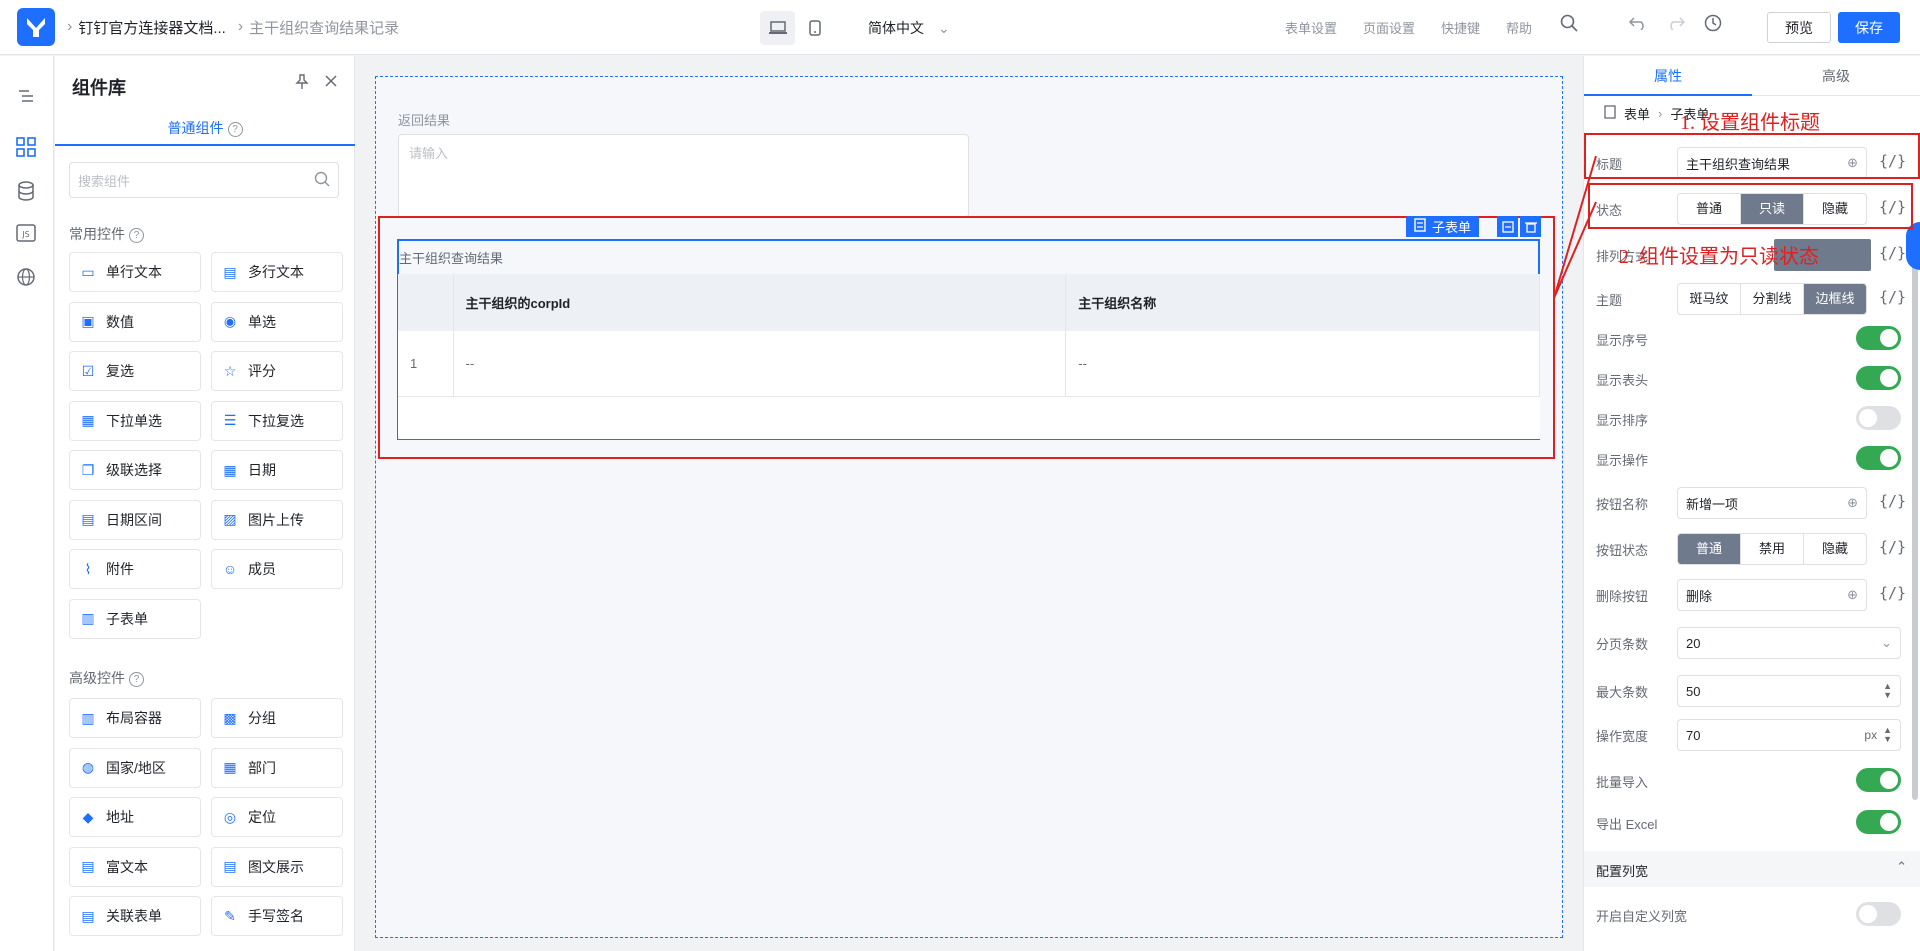  What do you see at coordinates (324, 27) in the screenshot?
I see `breadcrumb-page: 主干组织查询结果记录` at bounding box center [324, 27].